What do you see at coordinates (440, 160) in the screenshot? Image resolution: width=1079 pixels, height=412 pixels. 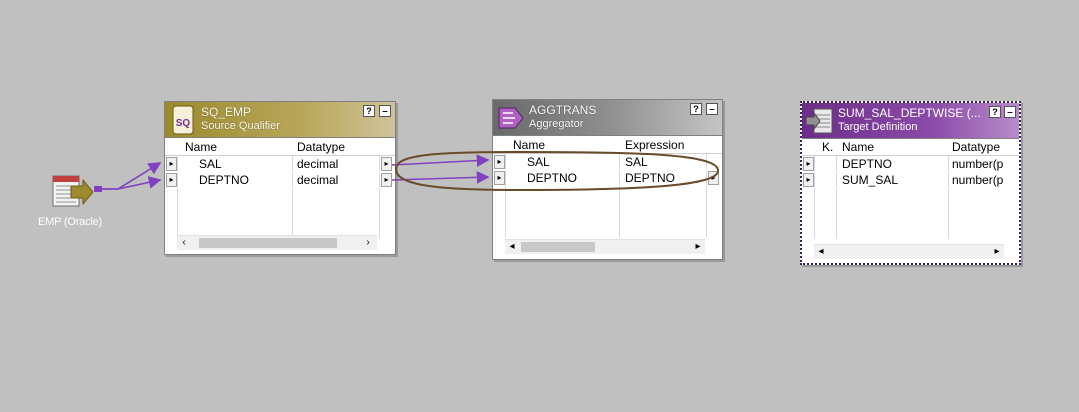 I see `link-sal-aggregator` at bounding box center [440, 160].